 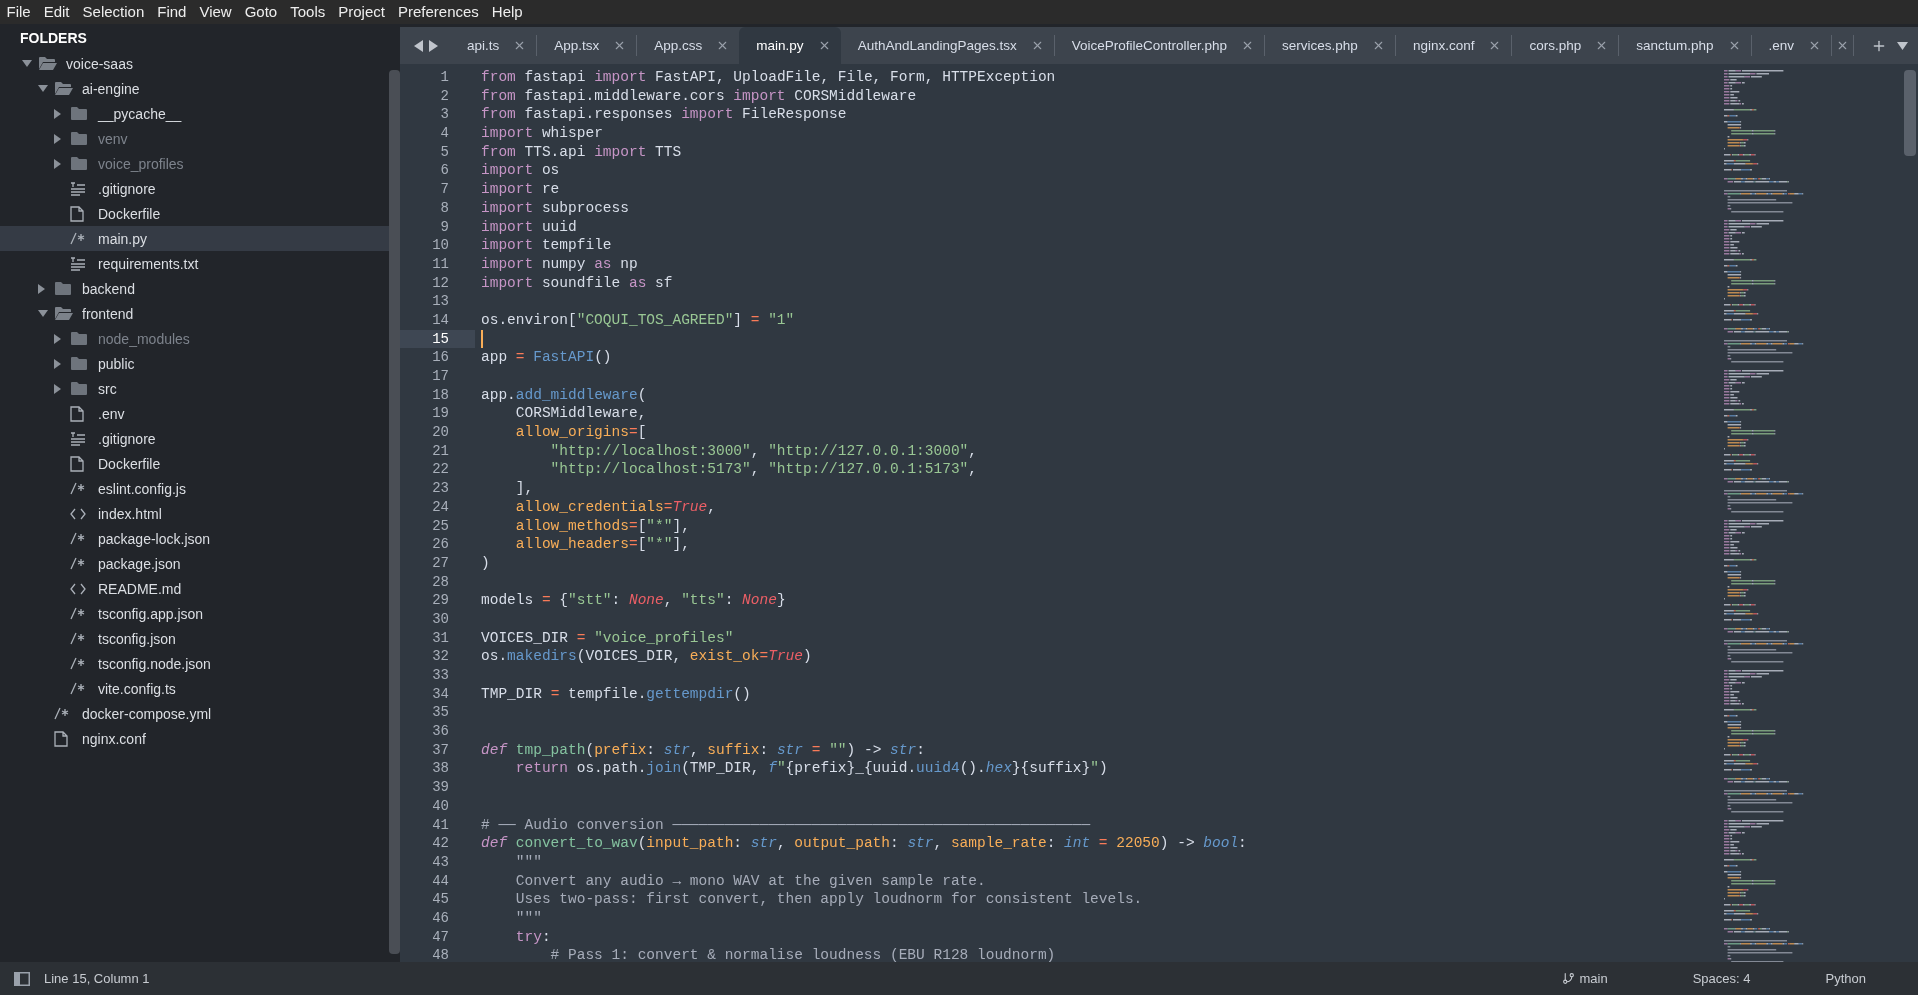 What do you see at coordinates (1565, 45) in the screenshot?
I see `tab: cors.php` at bounding box center [1565, 45].